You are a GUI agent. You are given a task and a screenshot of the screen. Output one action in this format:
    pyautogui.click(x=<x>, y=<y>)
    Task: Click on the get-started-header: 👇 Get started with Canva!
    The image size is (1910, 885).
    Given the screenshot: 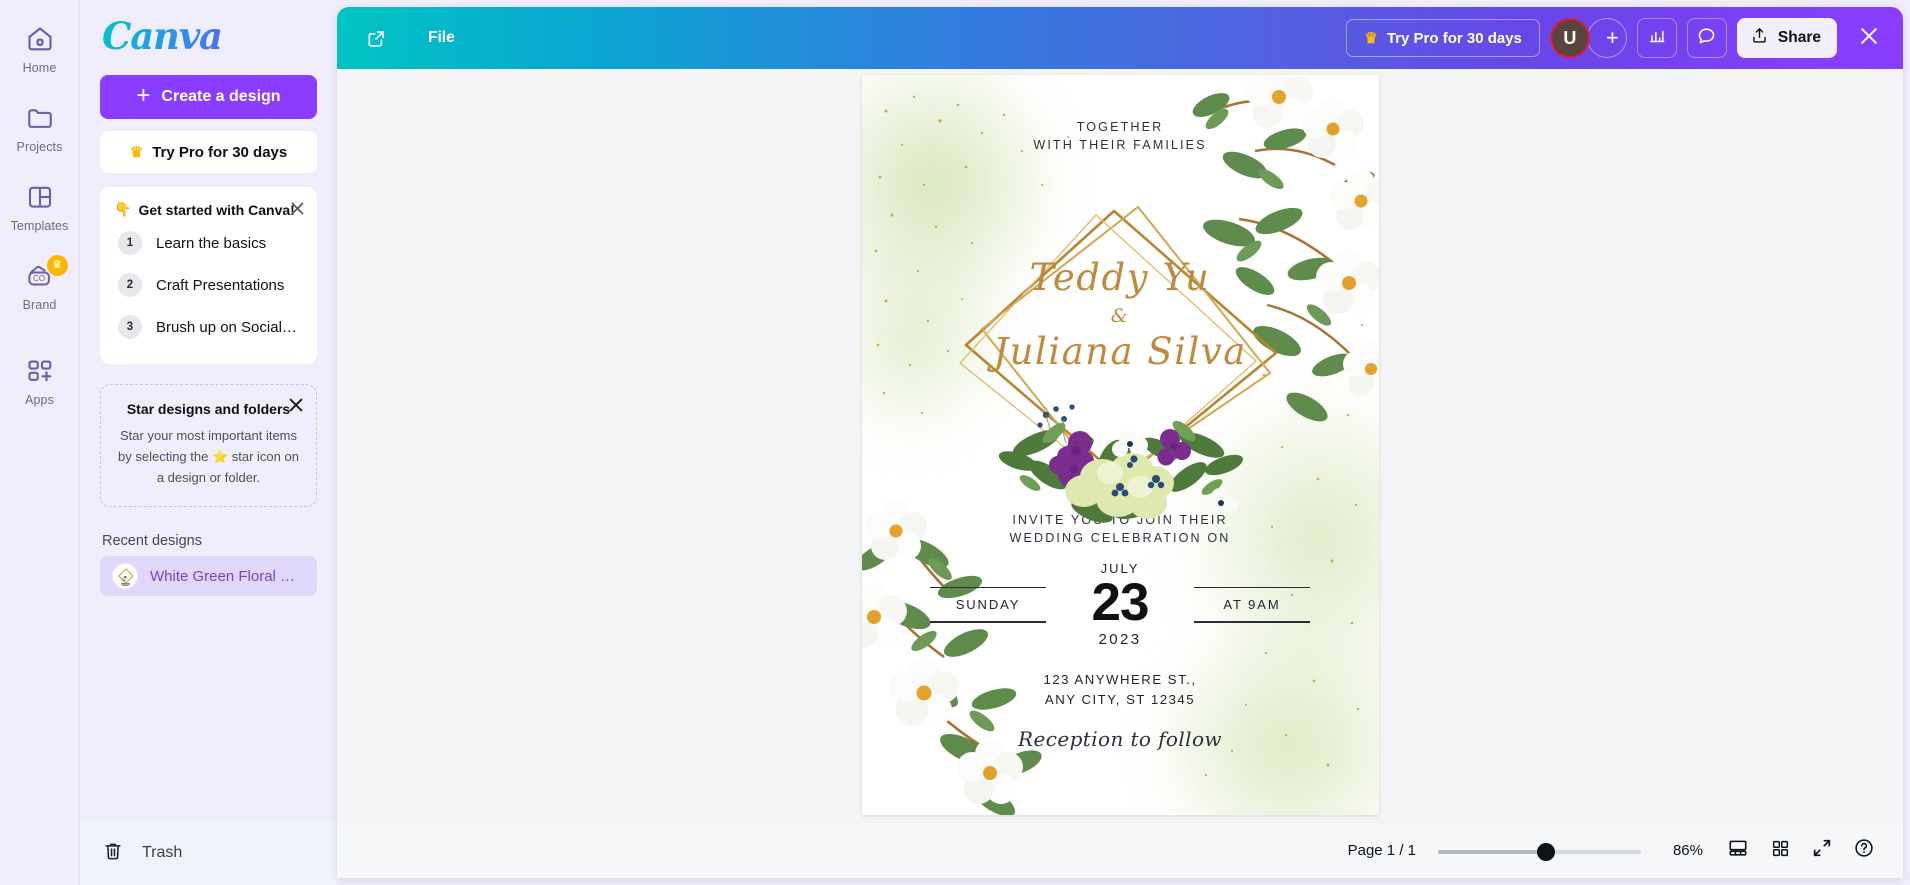 What is the action you would take?
    pyautogui.click(x=208, y=209)
    